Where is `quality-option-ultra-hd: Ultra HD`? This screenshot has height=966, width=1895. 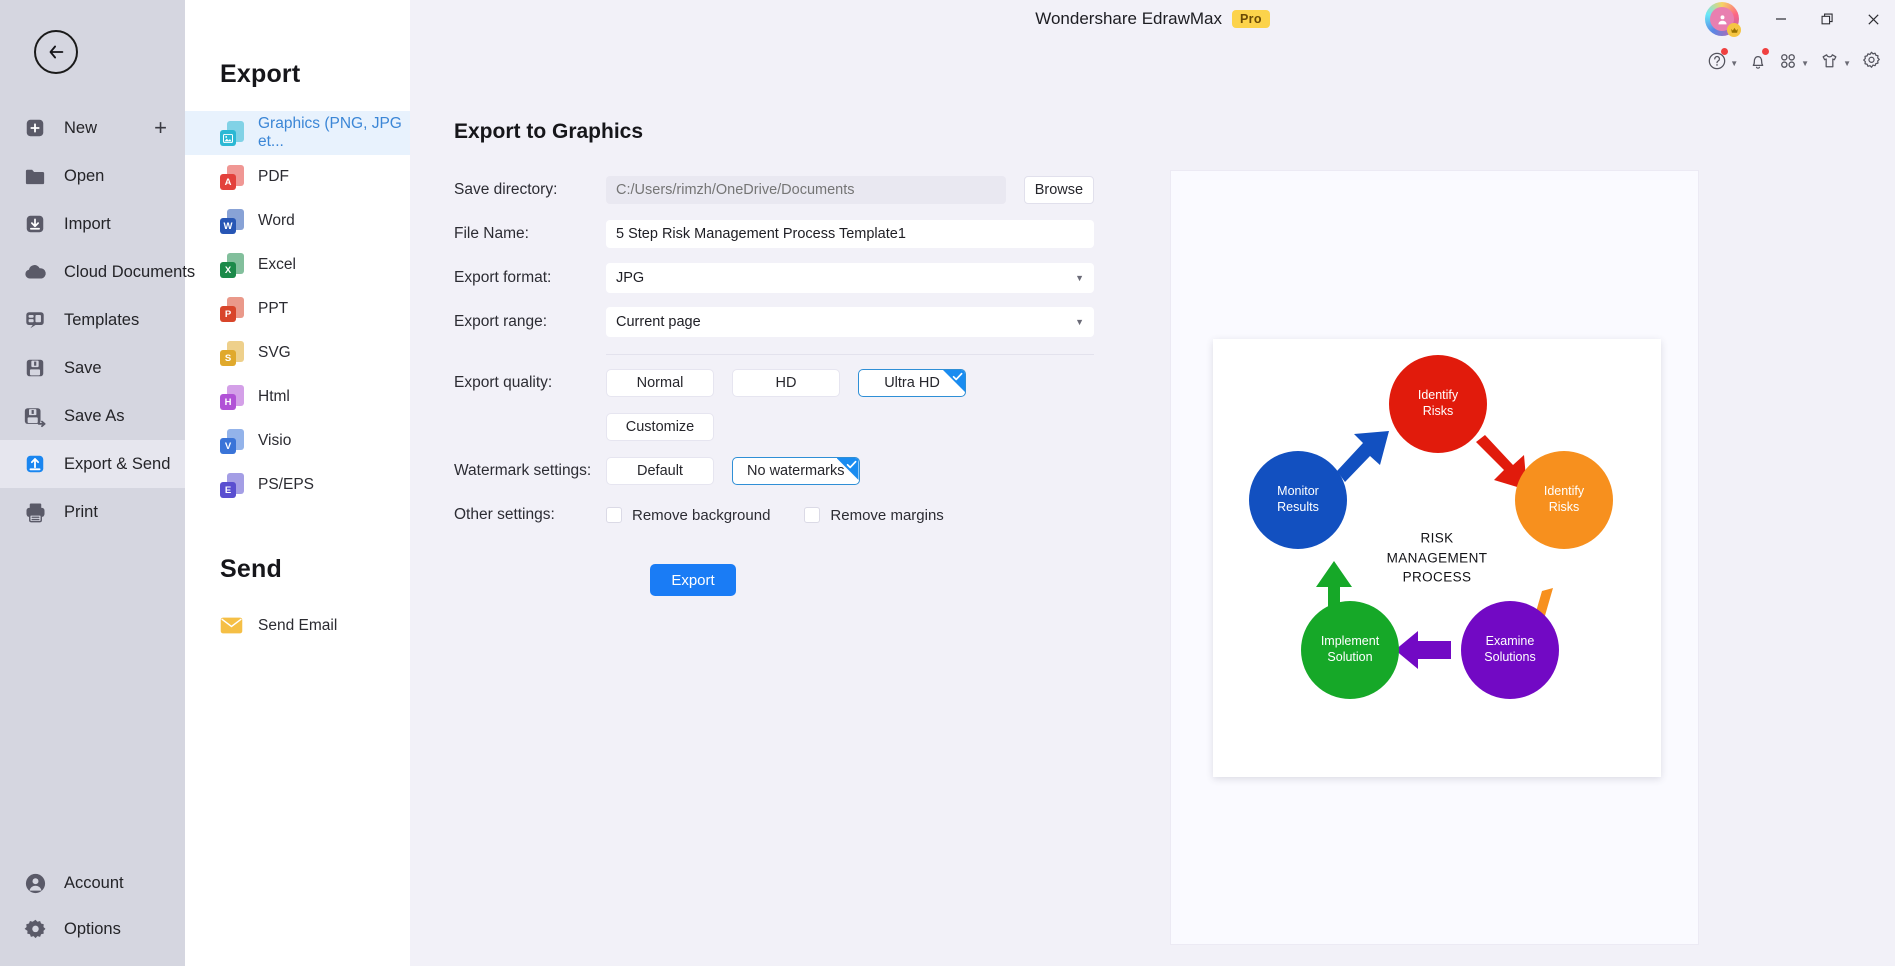 quality-option-ultra-hd: Ultra HD is located at coordinates (912, 383).